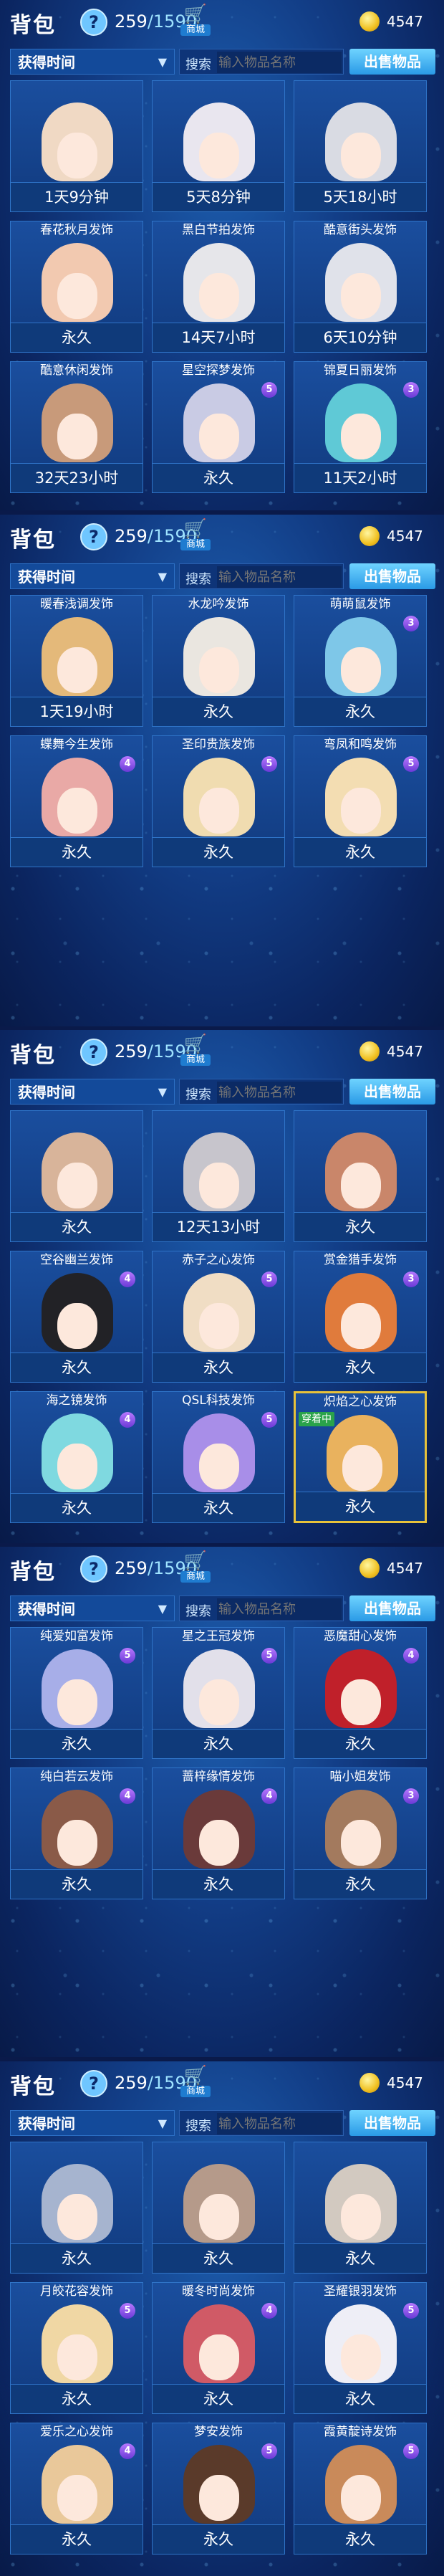  What do you see at coordinates (360, 2291) in the screenshot?
I see `item-name: 圣耀银羽发饰` at bounding box center [360, 2291].